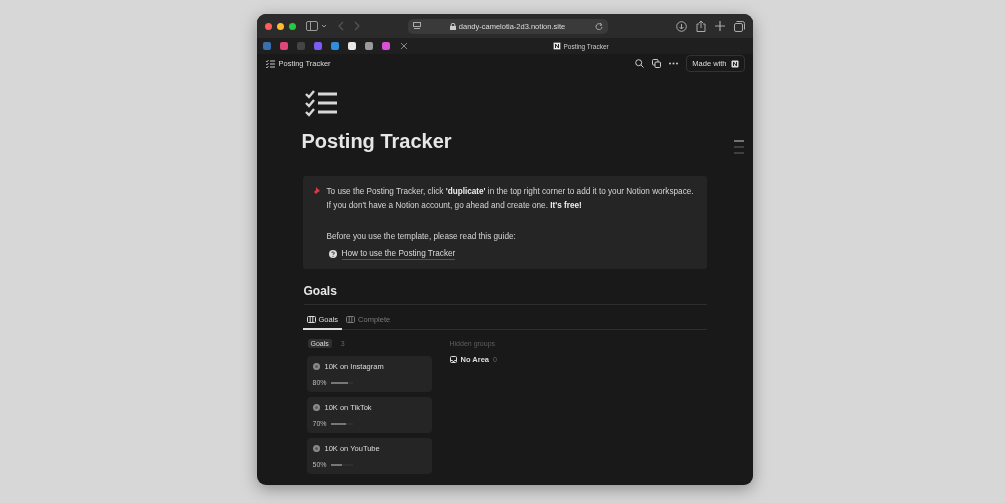 The height and width of the screenshot is (503, 1005). Describe the element at coordinates (738, 147) in the screenshot. I see `outline-icon` at that location.